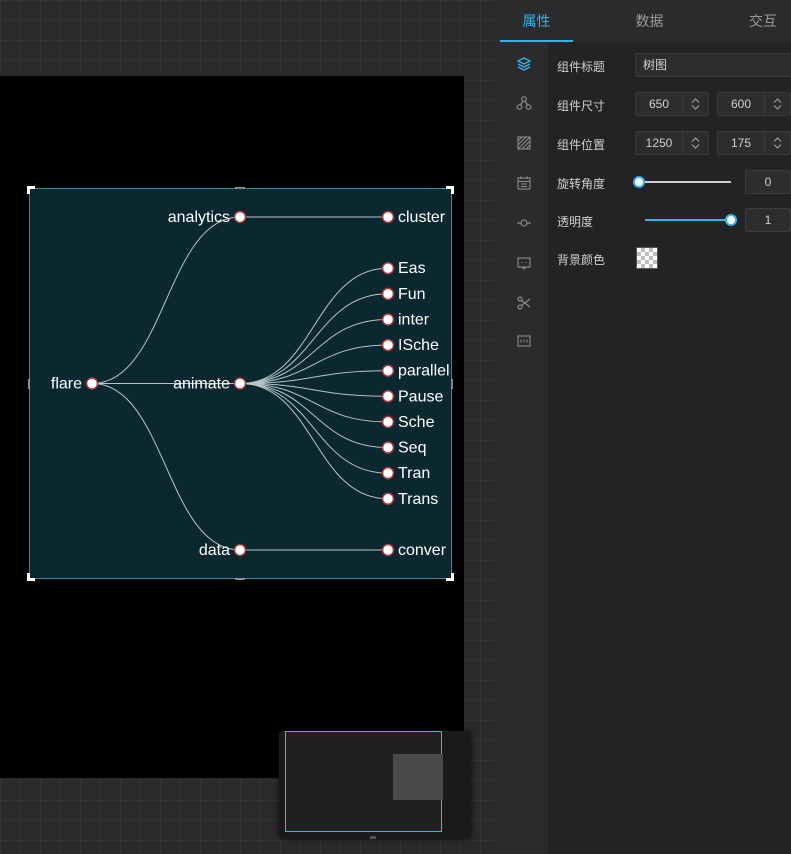  What do you see at coordinates (388, 268) in the screenshot?
I see `tree-node-eas` at bounding box center [388, 268].